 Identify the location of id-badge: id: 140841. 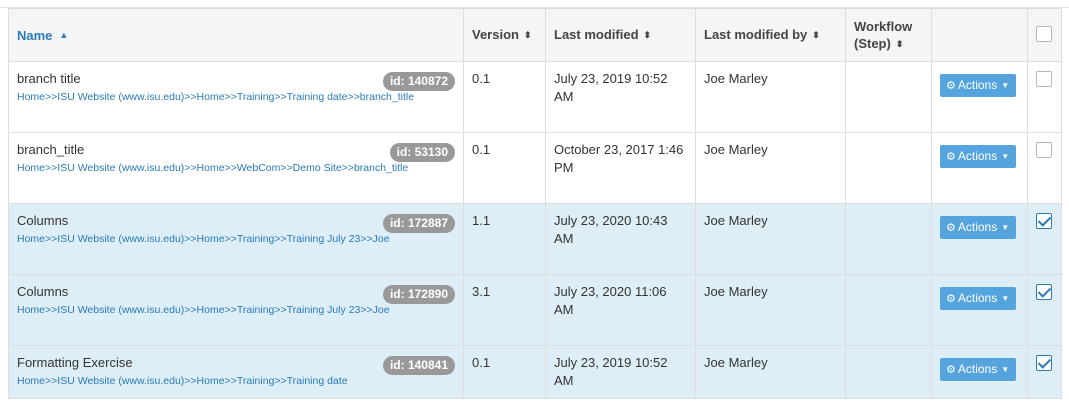
(418, 365).